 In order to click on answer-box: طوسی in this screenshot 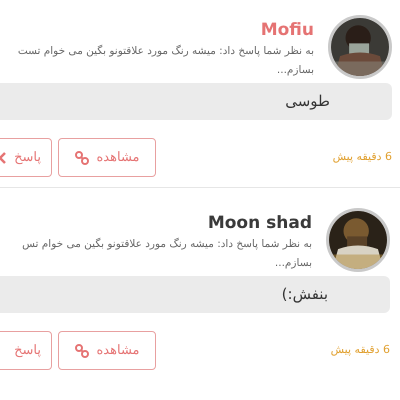, I will do `click(196, 101)`.